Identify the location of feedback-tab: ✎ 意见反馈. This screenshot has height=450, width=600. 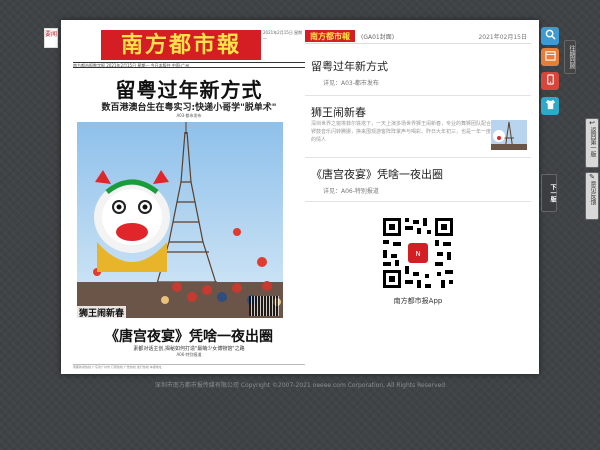
(592, 196).